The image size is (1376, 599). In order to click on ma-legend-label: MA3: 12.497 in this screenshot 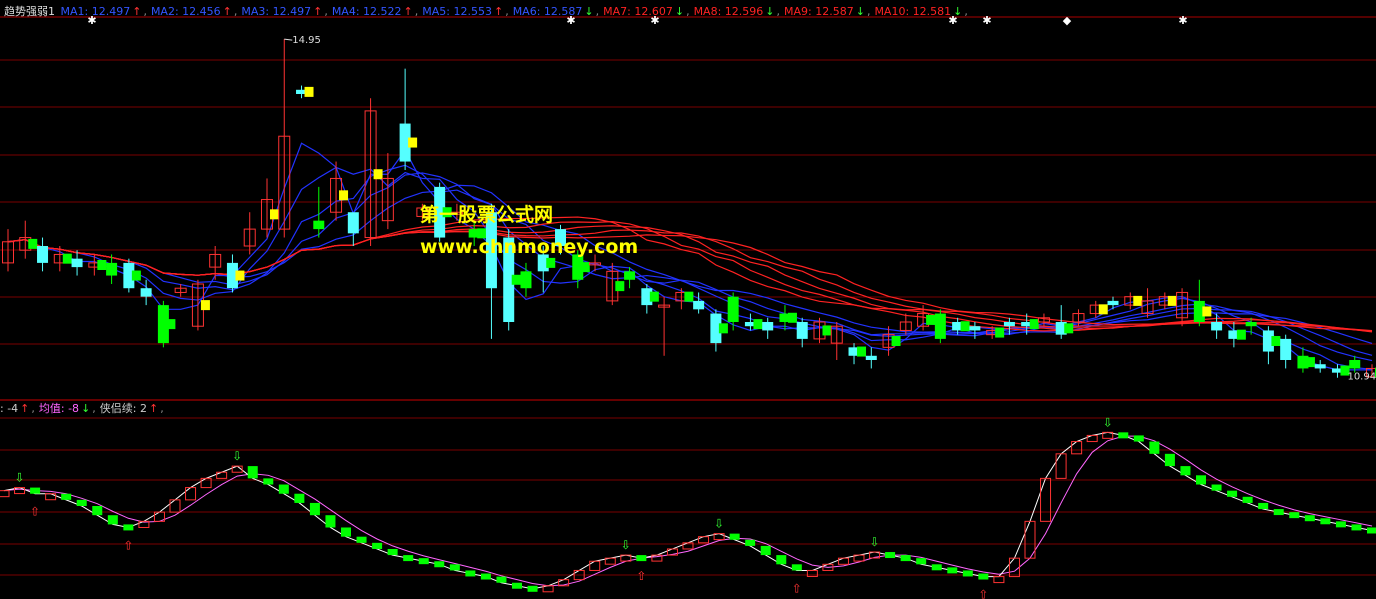, I will do `click(276, 11)`.